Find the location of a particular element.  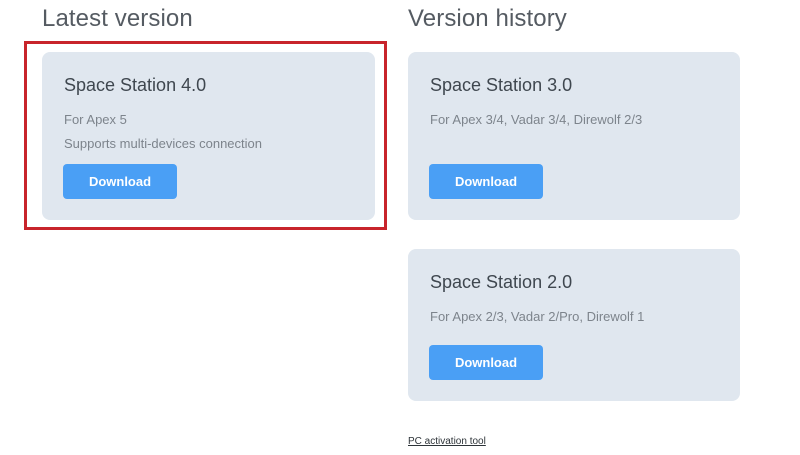

card-compatibility-text: For Apex 2/3, Vadar 2/Pro, Direwolf 1 is located at coordinates (537, 316).